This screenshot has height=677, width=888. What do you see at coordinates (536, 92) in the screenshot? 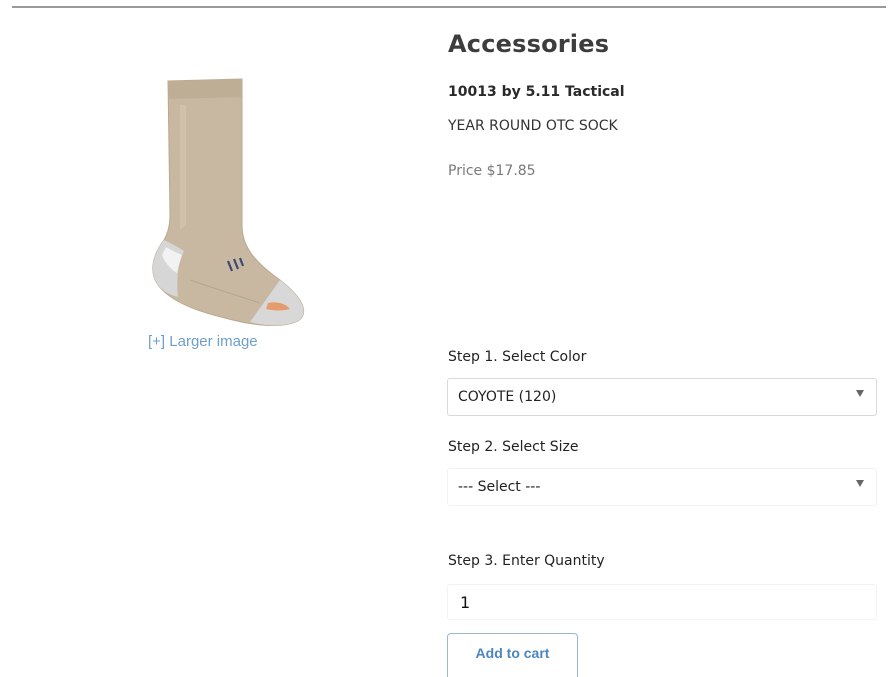
I see `product-brand-line: 10013 by 5.11 Tactical` at bounding box center [536, 92].